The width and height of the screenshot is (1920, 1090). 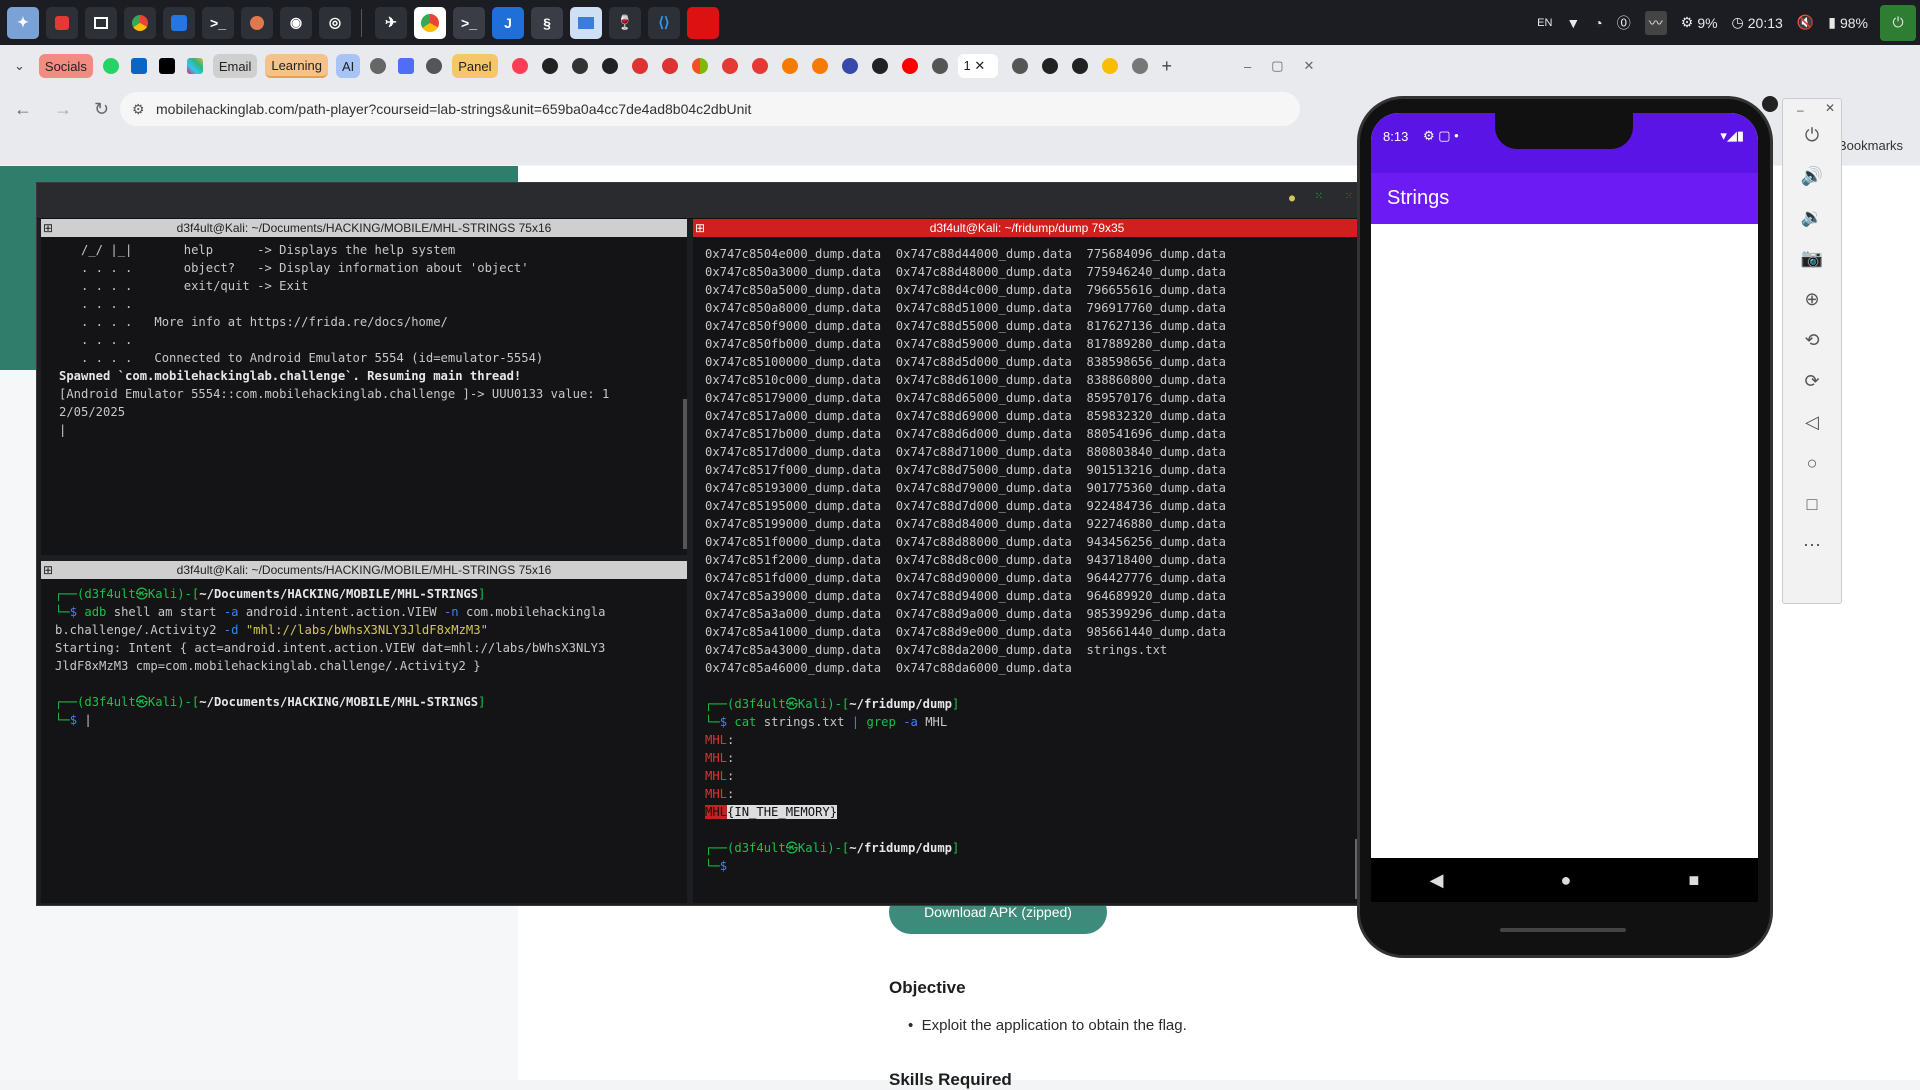 What do you see at coordinates (391, 22) in the screenshot?
I see `bird-icon: ✈` at bounding box center [391, 22].